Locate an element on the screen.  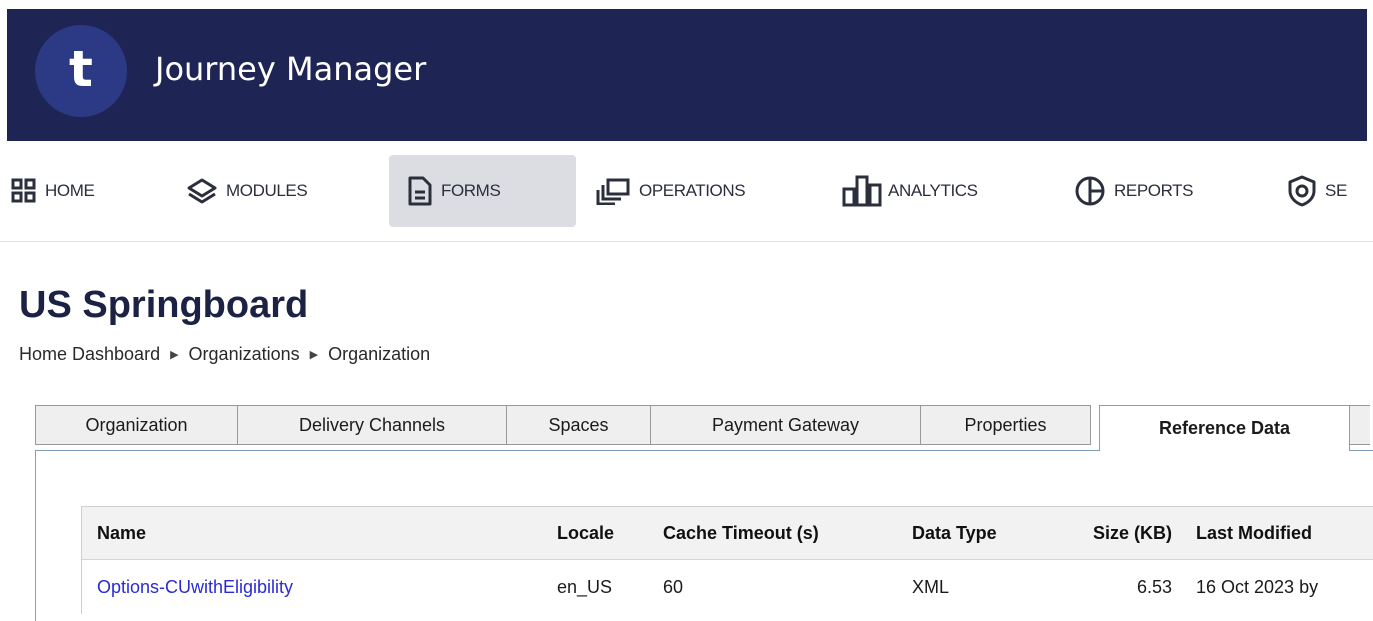
column-header-data-type: Data Type is located at coordinates (954, 533).